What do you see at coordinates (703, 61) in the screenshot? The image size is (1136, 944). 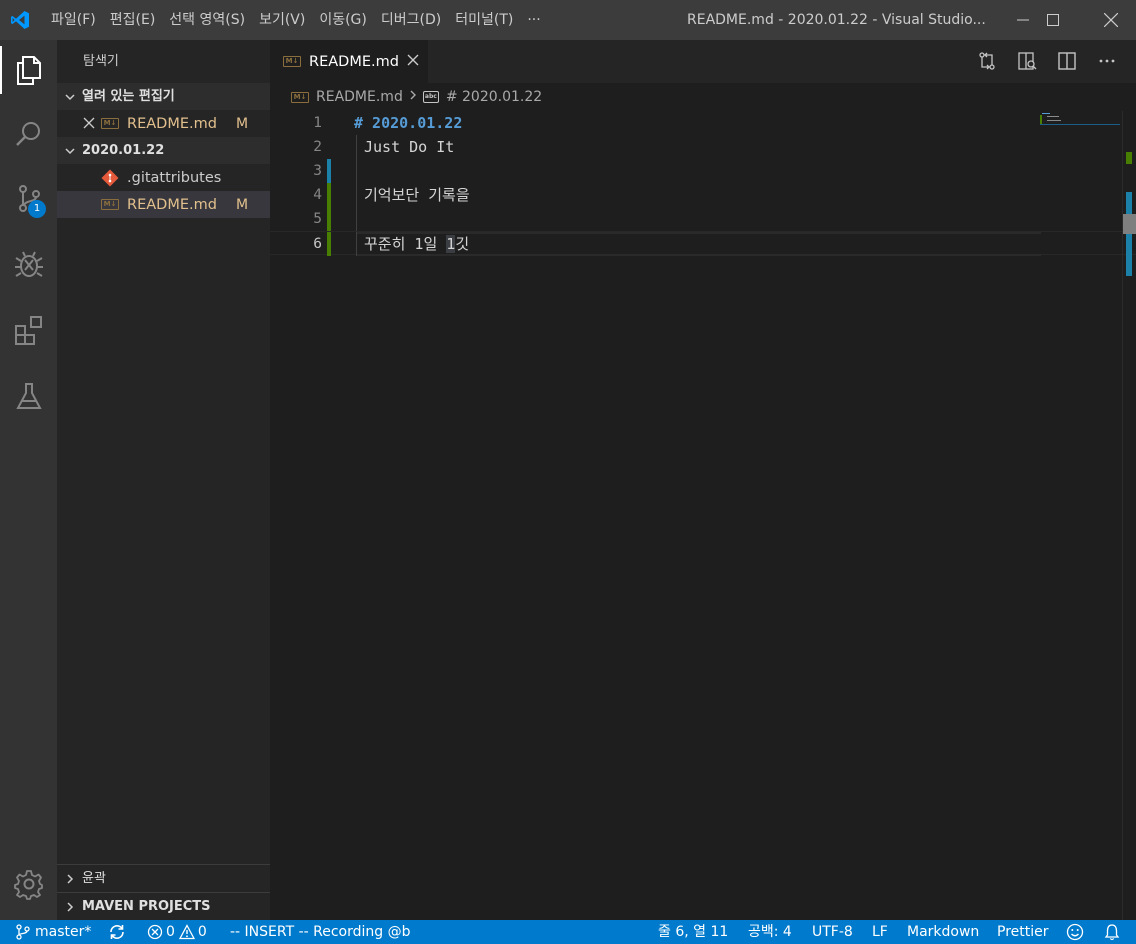 I see `tab-bar: M↓ README.md` at bounding box center [703, 61].